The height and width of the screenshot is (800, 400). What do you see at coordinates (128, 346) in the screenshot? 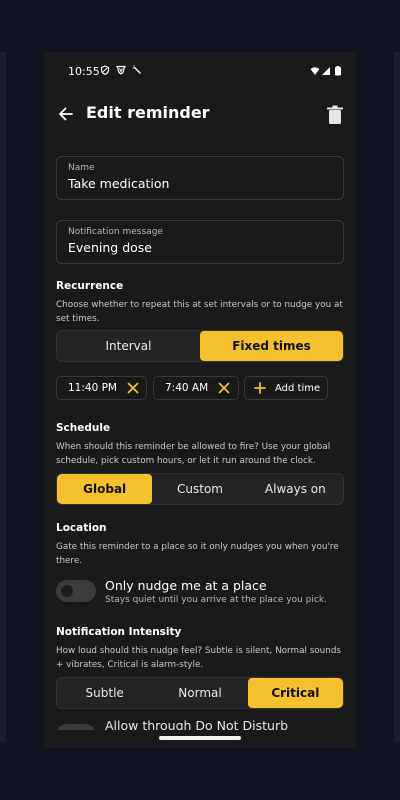
I see `recurrence-option-interval: Interval` at bounding box center [128, 346].